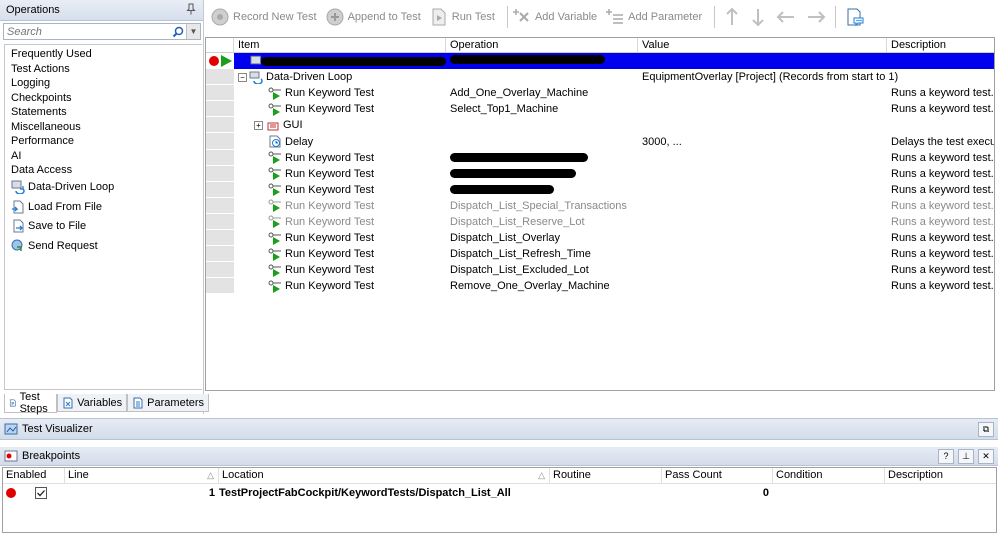  What do you see at coordinates (946, 456) in the screenshot?
I see `help-icon: ?` at bounding box center [946, 456].